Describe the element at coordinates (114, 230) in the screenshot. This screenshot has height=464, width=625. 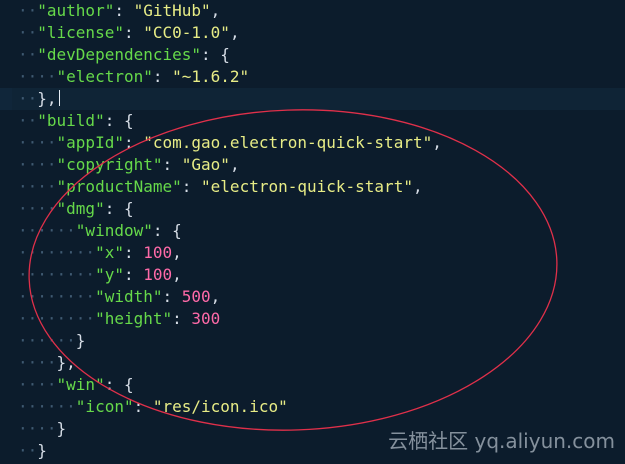
I see `json-key: "window"` at that location.